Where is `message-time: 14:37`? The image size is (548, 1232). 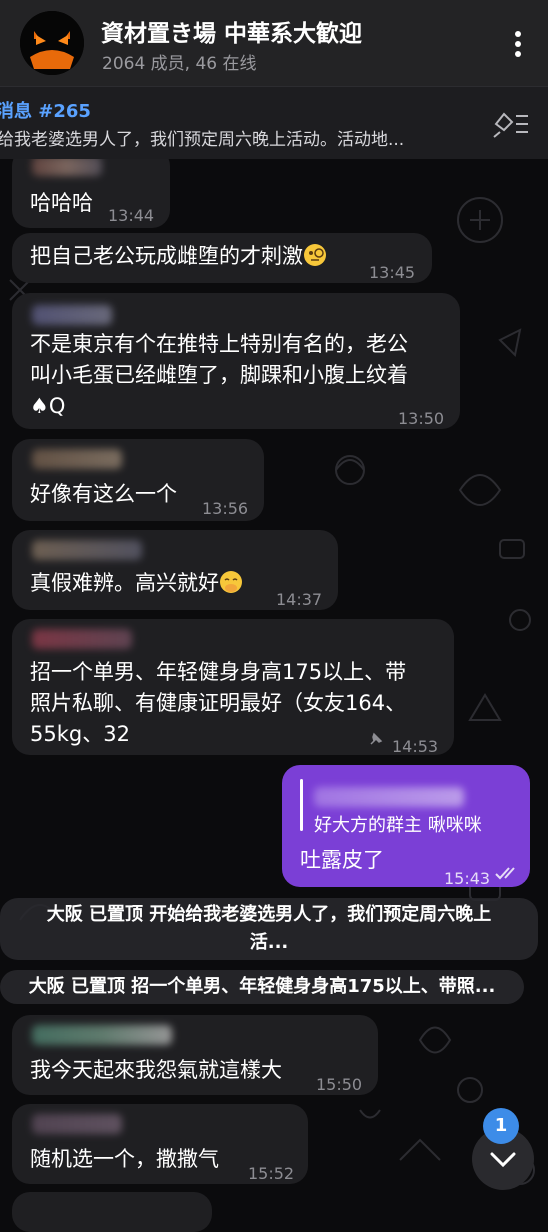 message-time: 14:37 is located at coordinates (299, 599).